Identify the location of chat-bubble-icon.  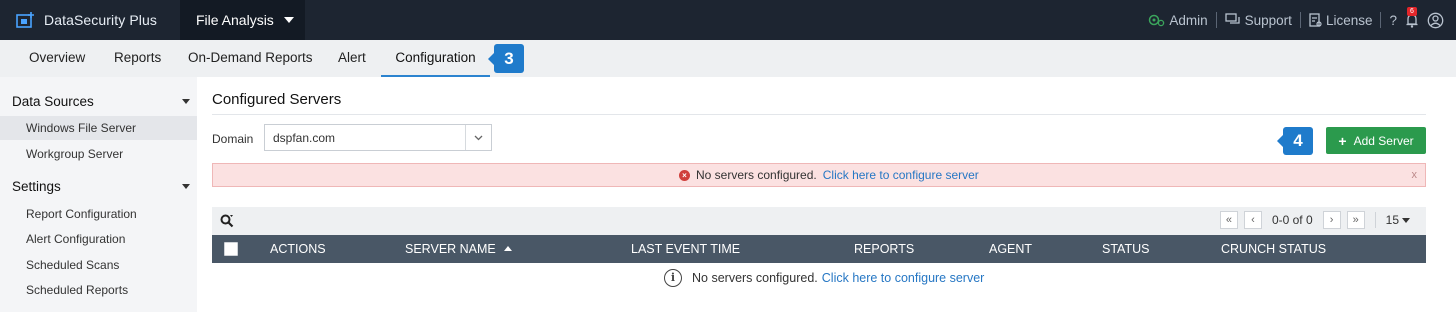
(1232, 20).